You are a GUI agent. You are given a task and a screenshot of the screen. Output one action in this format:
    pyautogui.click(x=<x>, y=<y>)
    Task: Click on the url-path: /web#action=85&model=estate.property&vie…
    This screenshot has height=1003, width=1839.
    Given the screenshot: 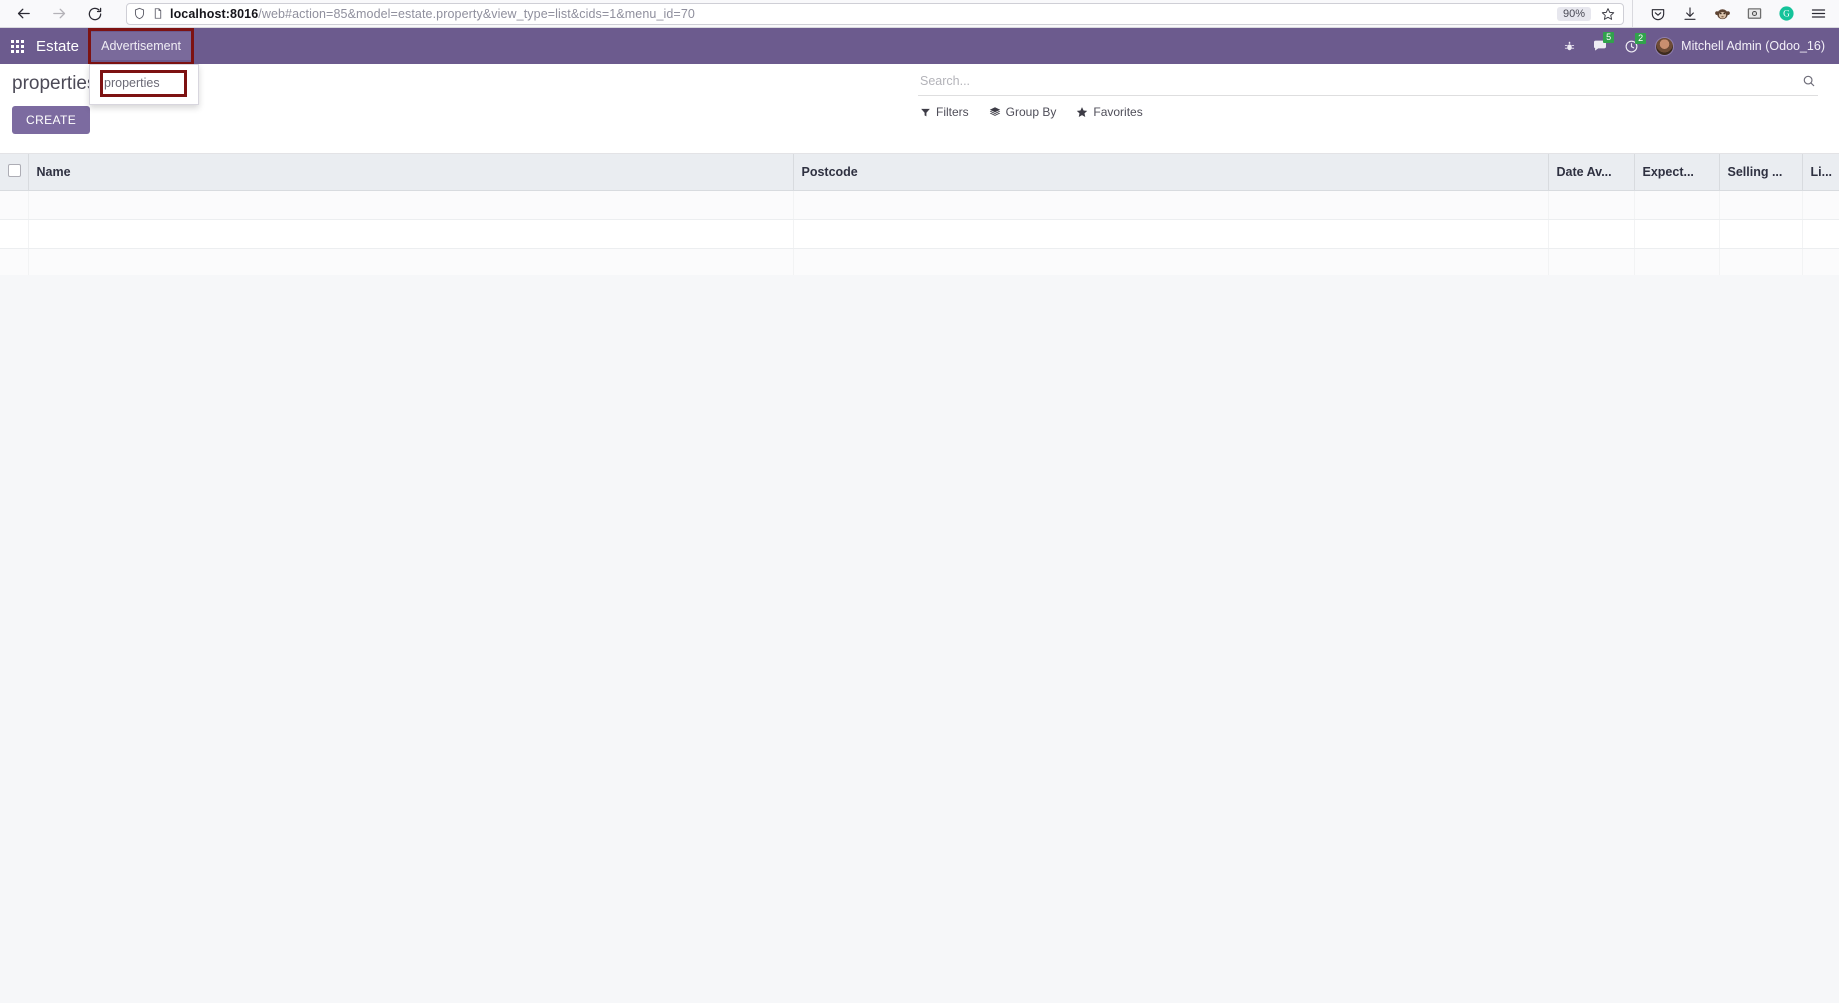 What is the action you would take?
    pyautogui.click(x=476, y=13)
    